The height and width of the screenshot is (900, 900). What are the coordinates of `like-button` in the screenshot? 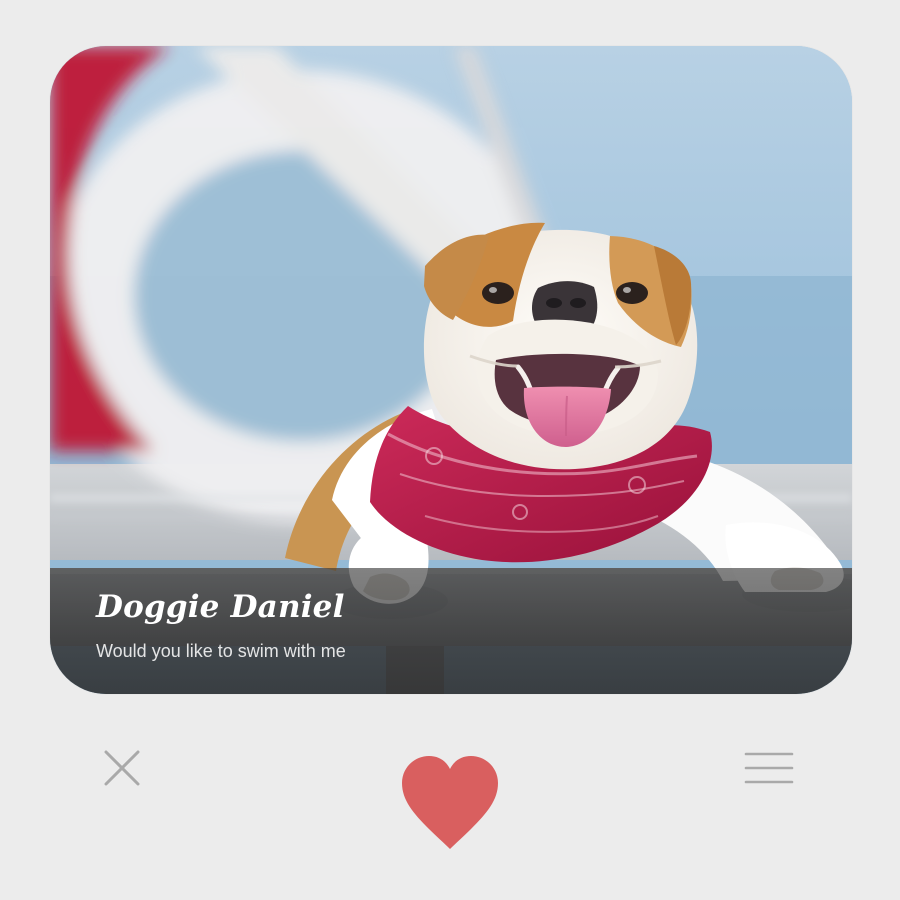 It's located at (450, 803).